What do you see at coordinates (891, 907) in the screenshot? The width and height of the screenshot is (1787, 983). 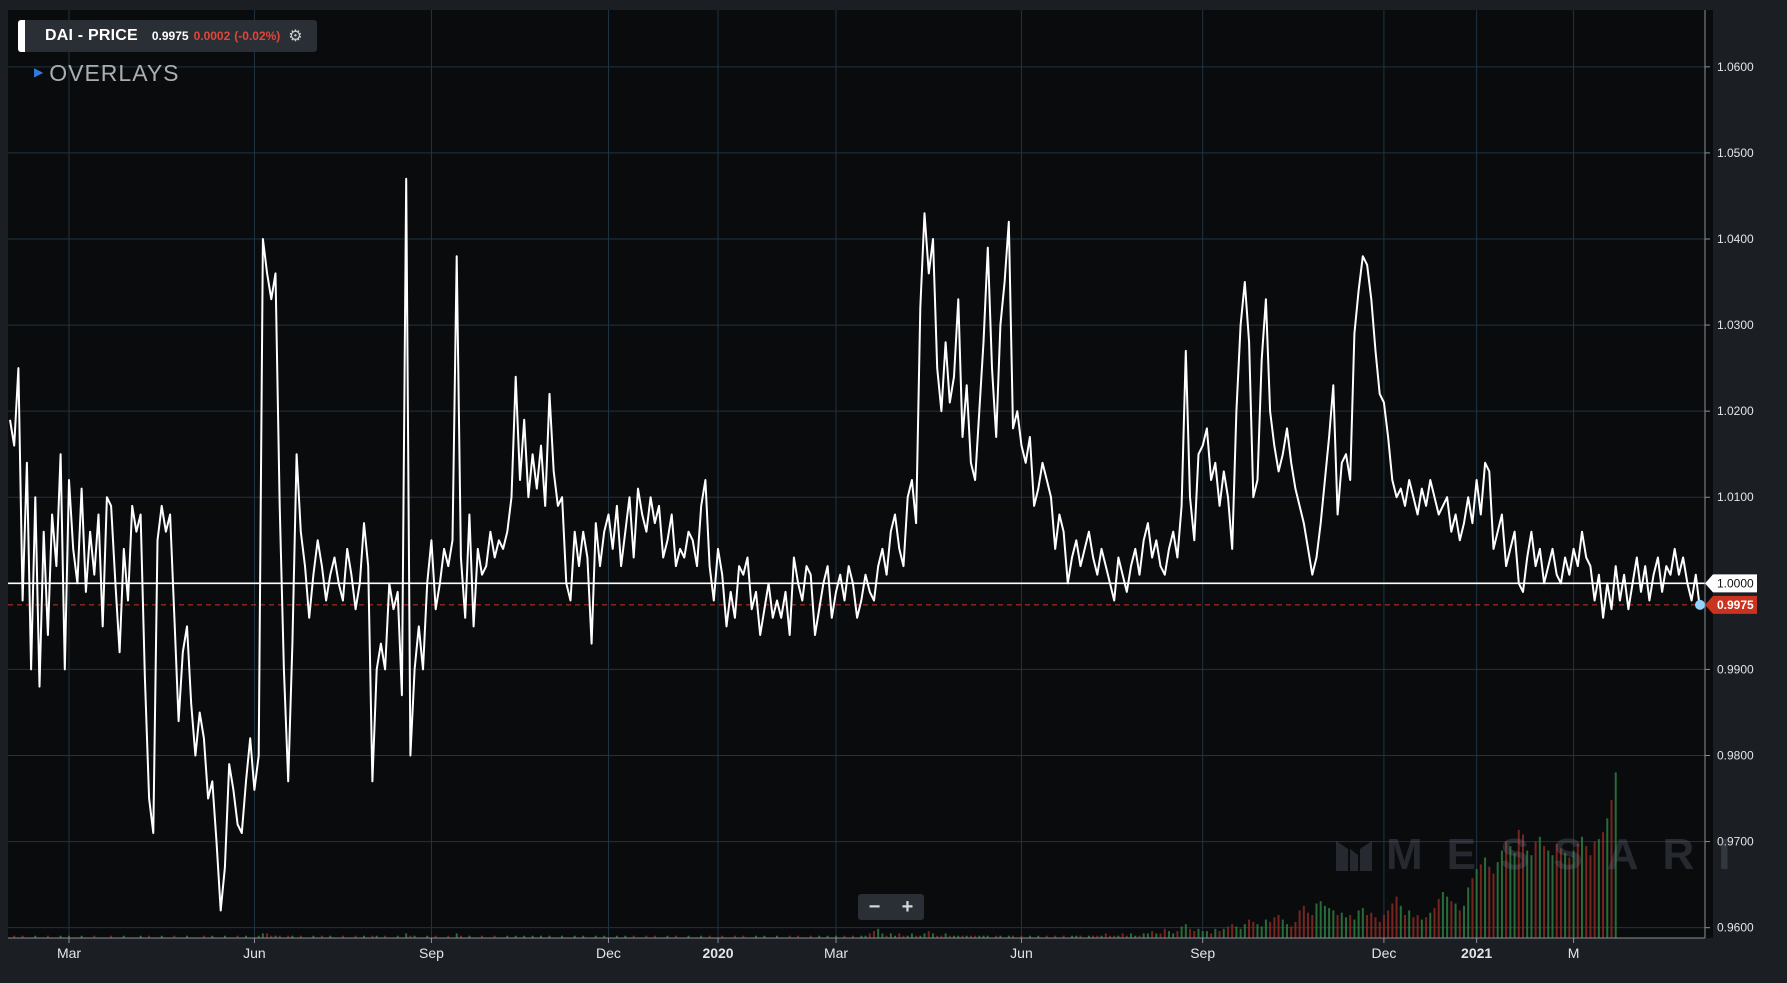 I see `zoom-control: − +` at bounding box center [891, 907].